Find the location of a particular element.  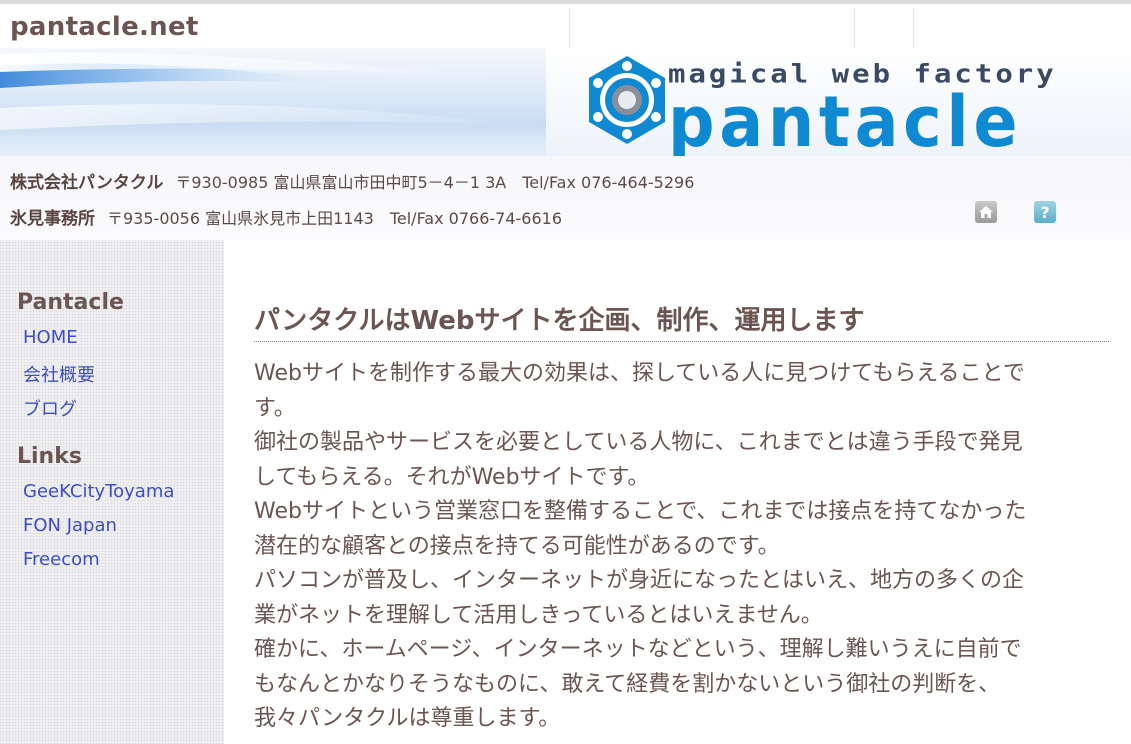

banner-brand: pantacle is located at coordinates (845, 118).